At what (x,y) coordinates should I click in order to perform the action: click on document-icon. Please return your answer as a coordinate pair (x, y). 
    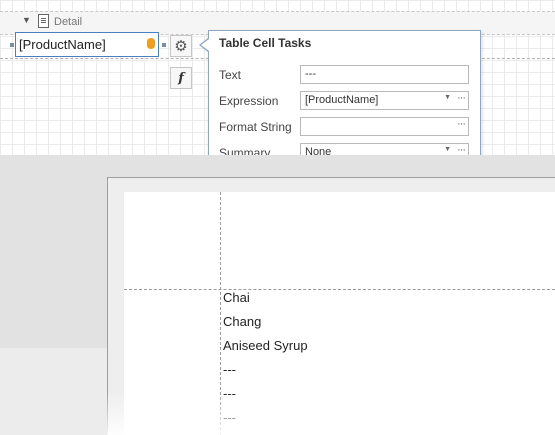
    Looking at the image, I should click on (43, 21).